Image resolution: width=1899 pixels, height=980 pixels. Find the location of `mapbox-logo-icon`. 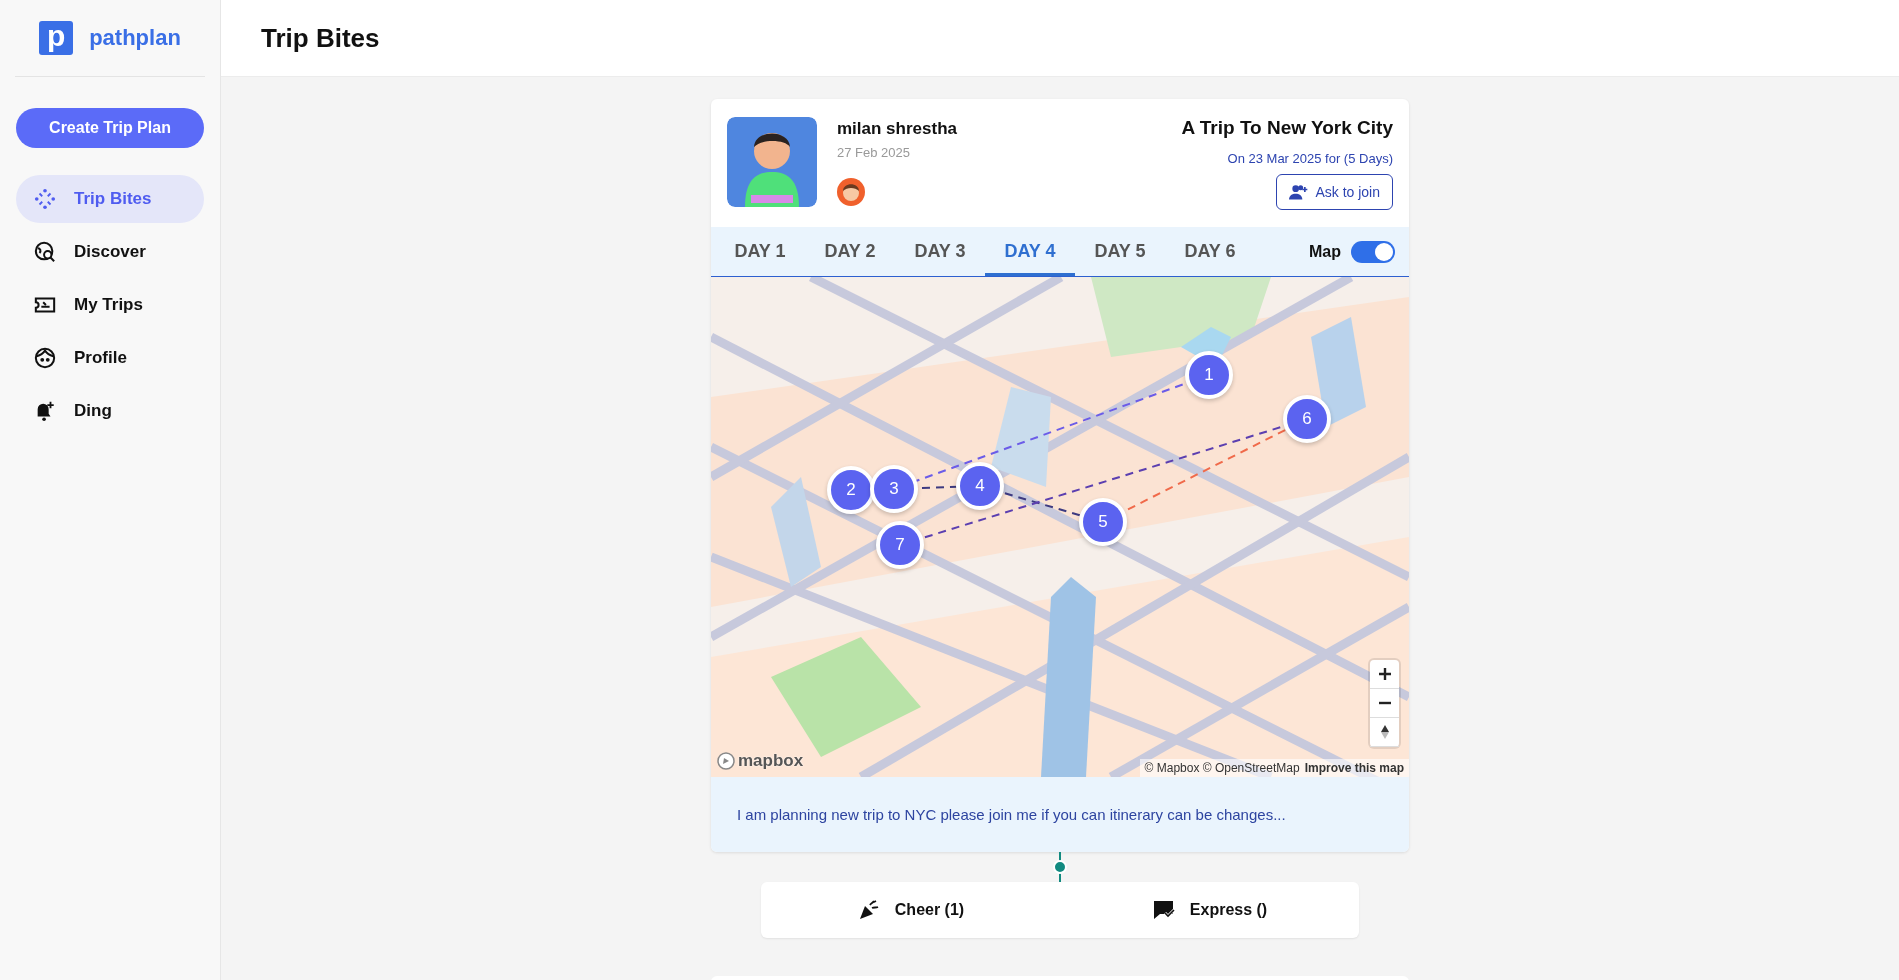

mapbox-logo-icon is located at coordinates (726, 761).